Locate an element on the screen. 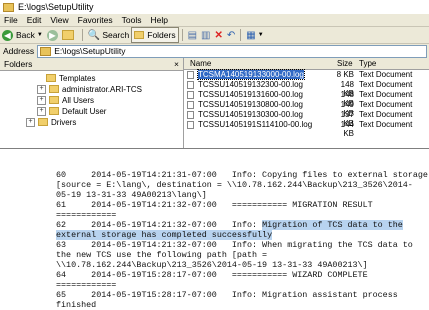 The width and height of the screenshot is (429, 310). menu-help: Help is located at coordinates (158, 20).